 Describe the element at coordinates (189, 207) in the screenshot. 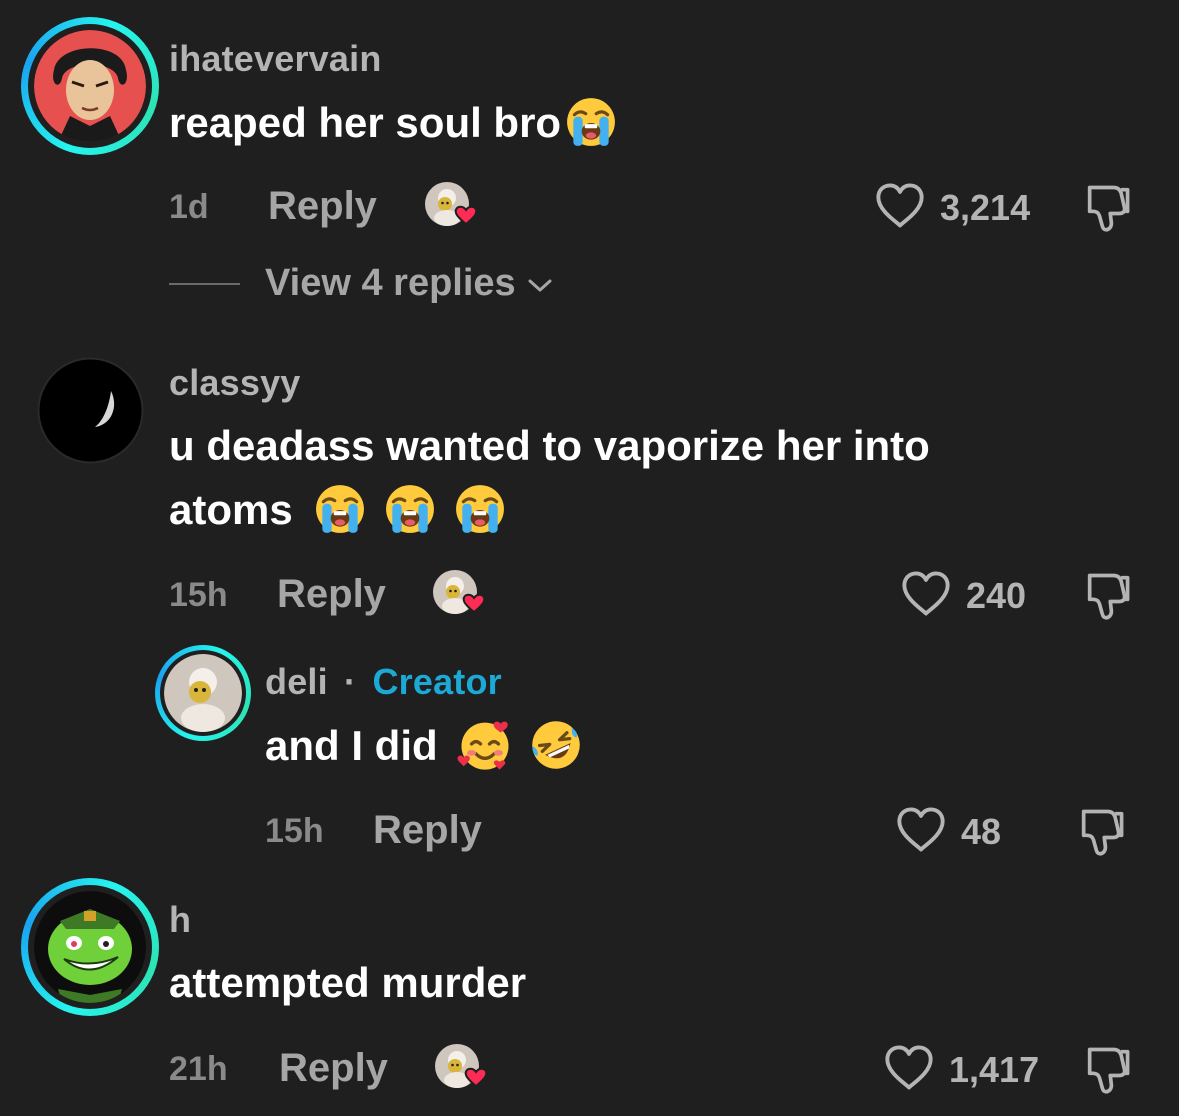

I see `comment-time: 1d` at that location.